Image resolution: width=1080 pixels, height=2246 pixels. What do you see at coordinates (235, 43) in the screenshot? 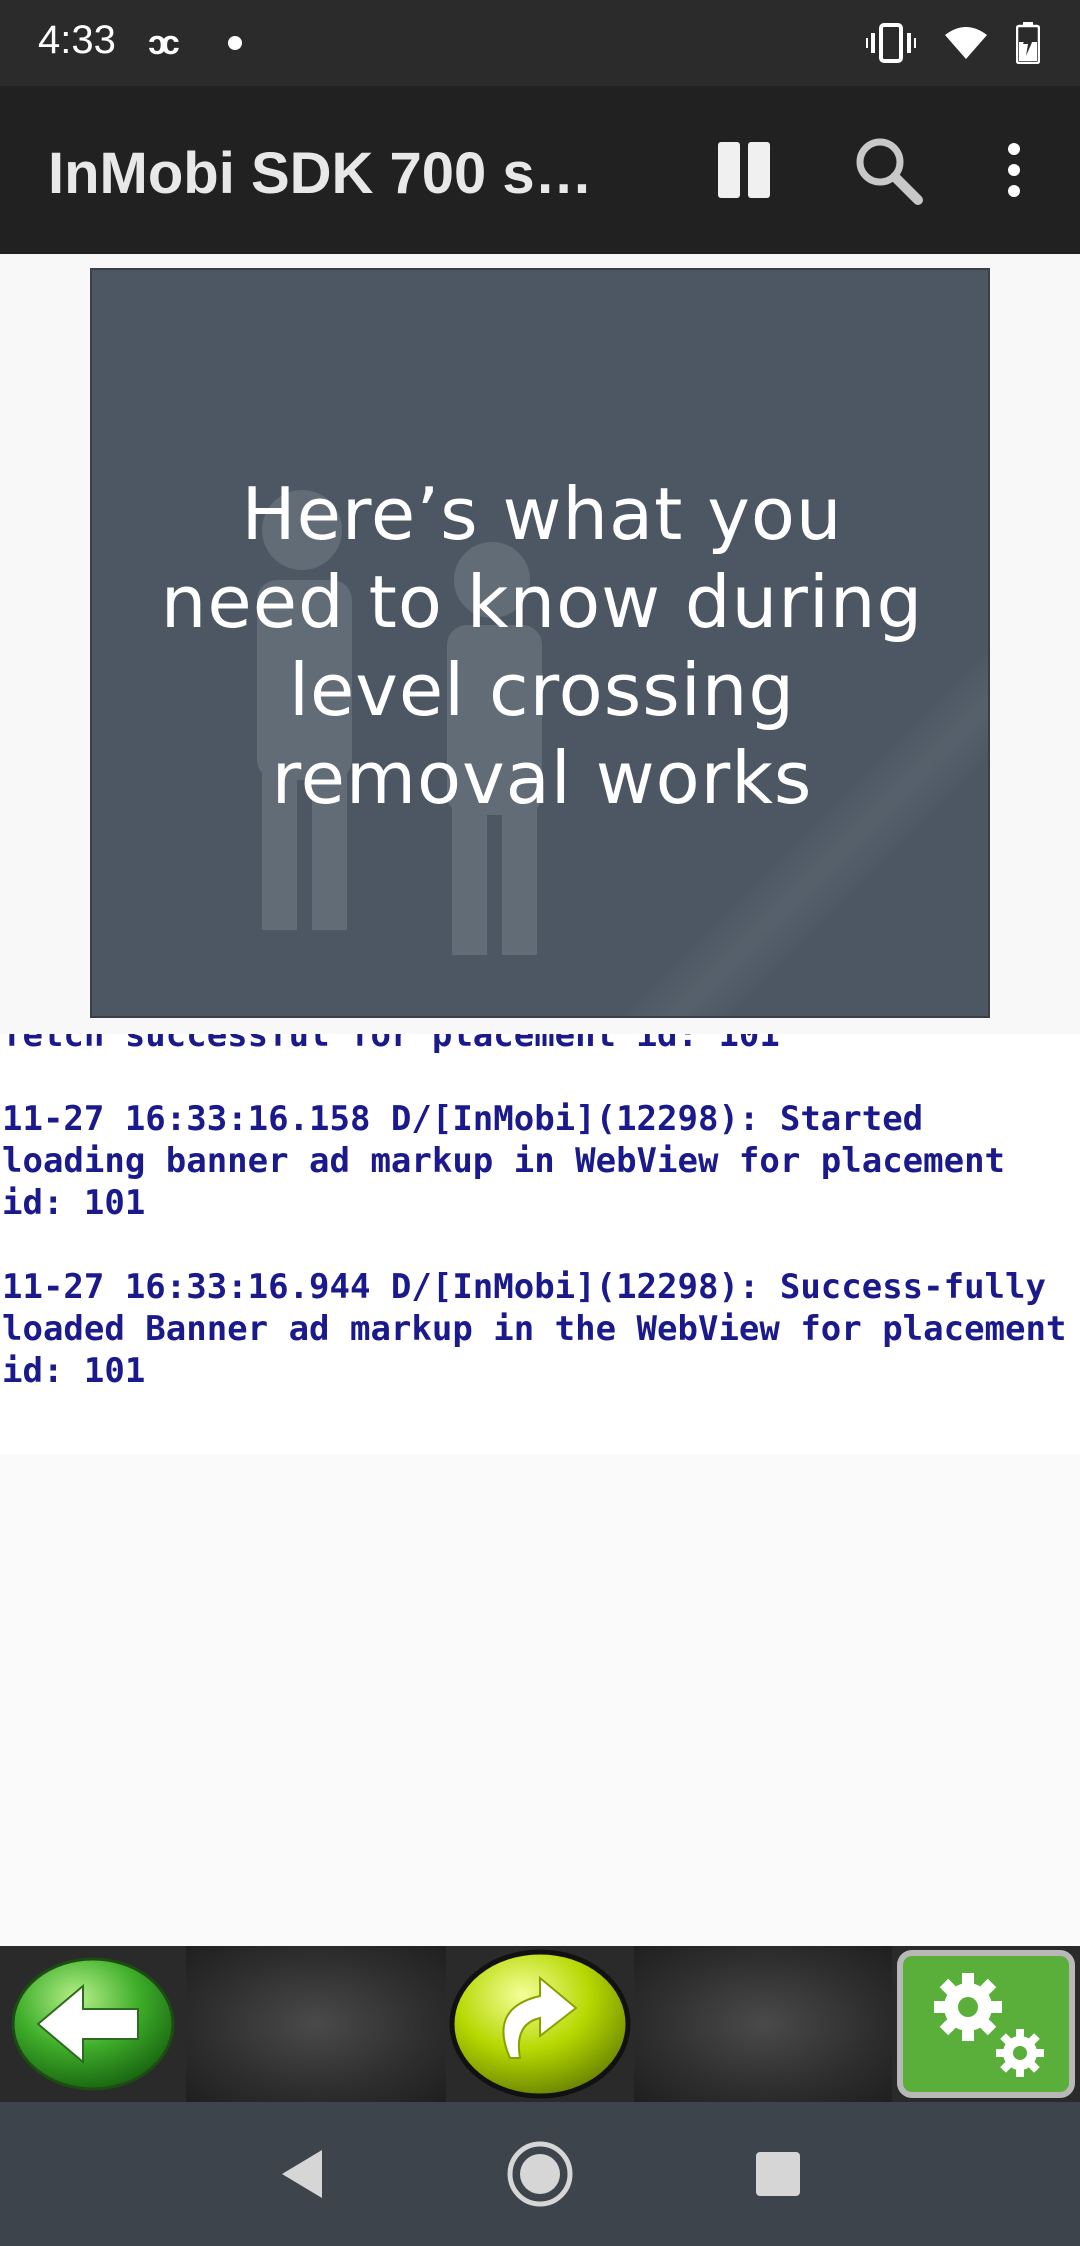
I see `notification-dot-icon` at bounding box center [235, 43].